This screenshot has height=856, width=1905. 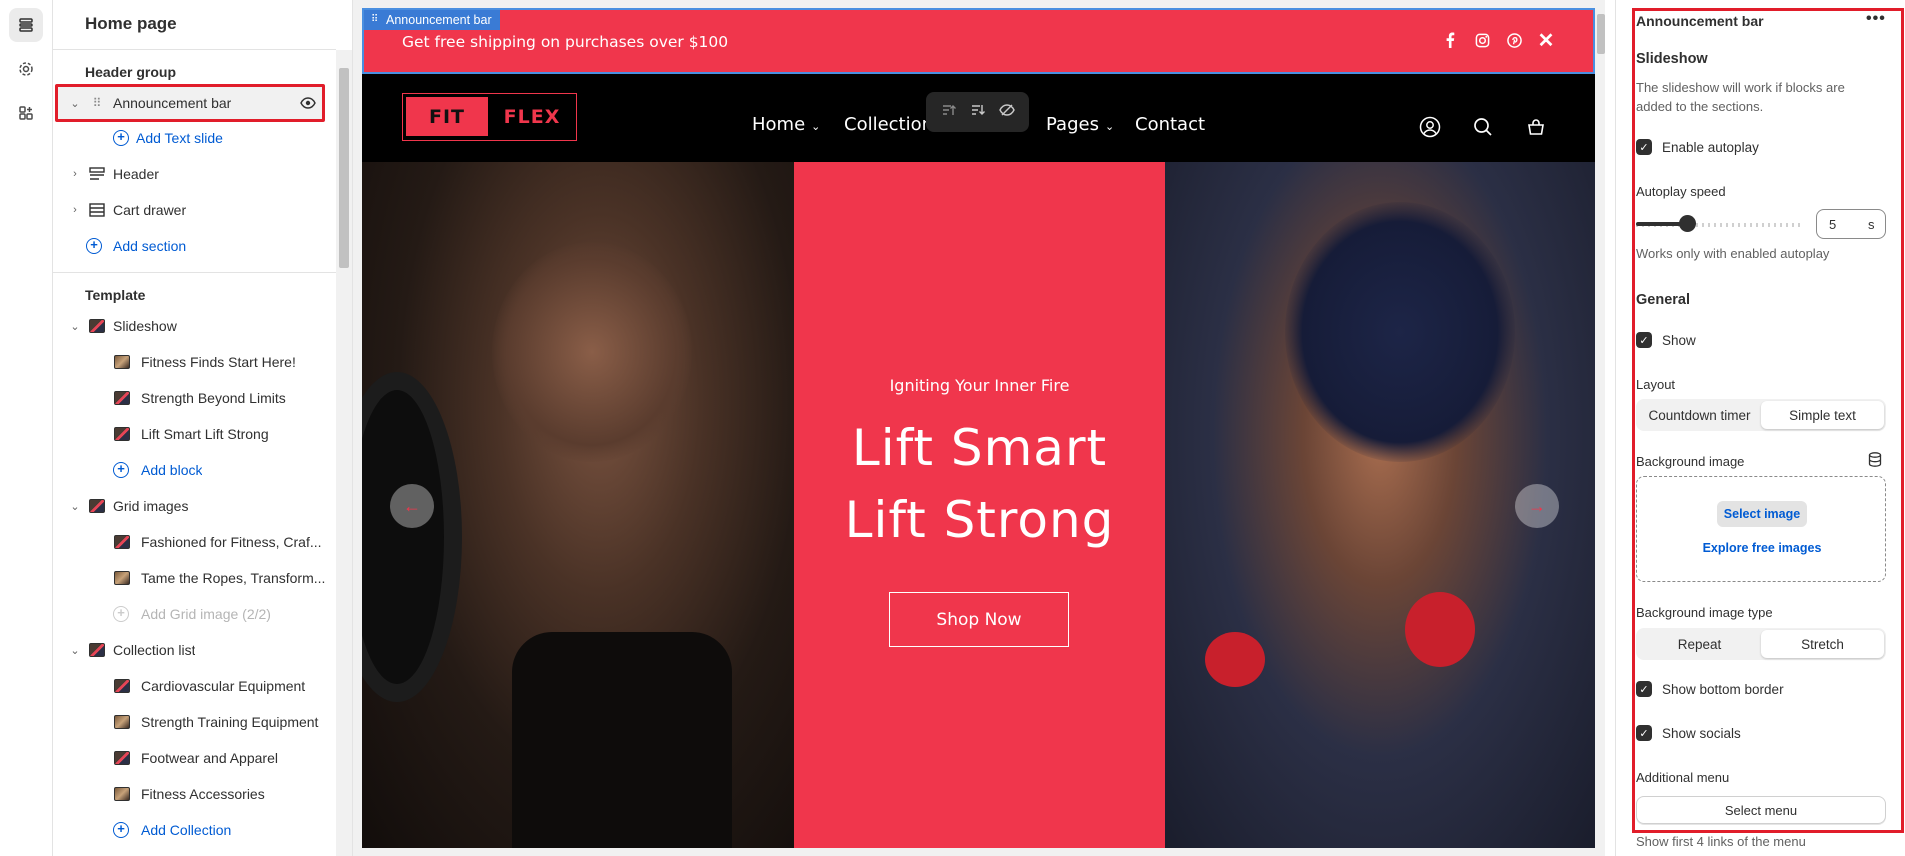 I want to click on hero-title-line-1: Lift Smart, so click(x=979, y=448).